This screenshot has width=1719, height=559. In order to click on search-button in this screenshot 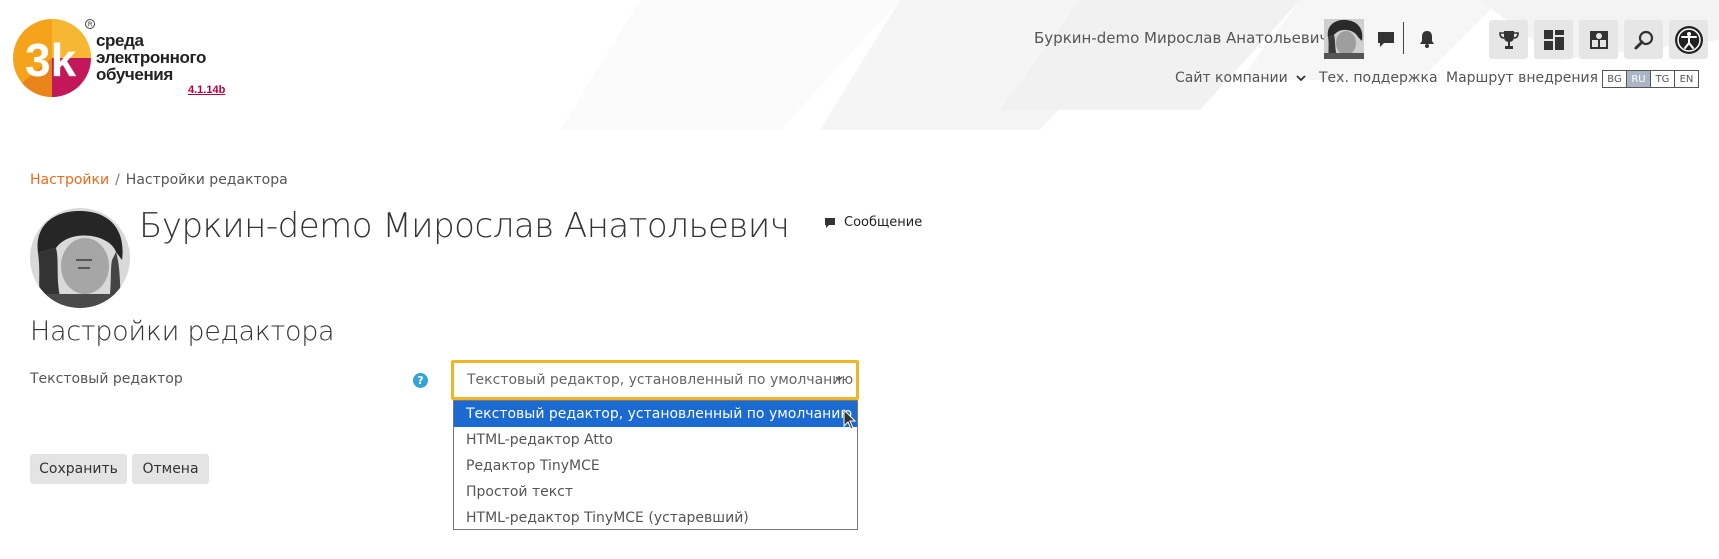, I will do `click(1643, 39)`.